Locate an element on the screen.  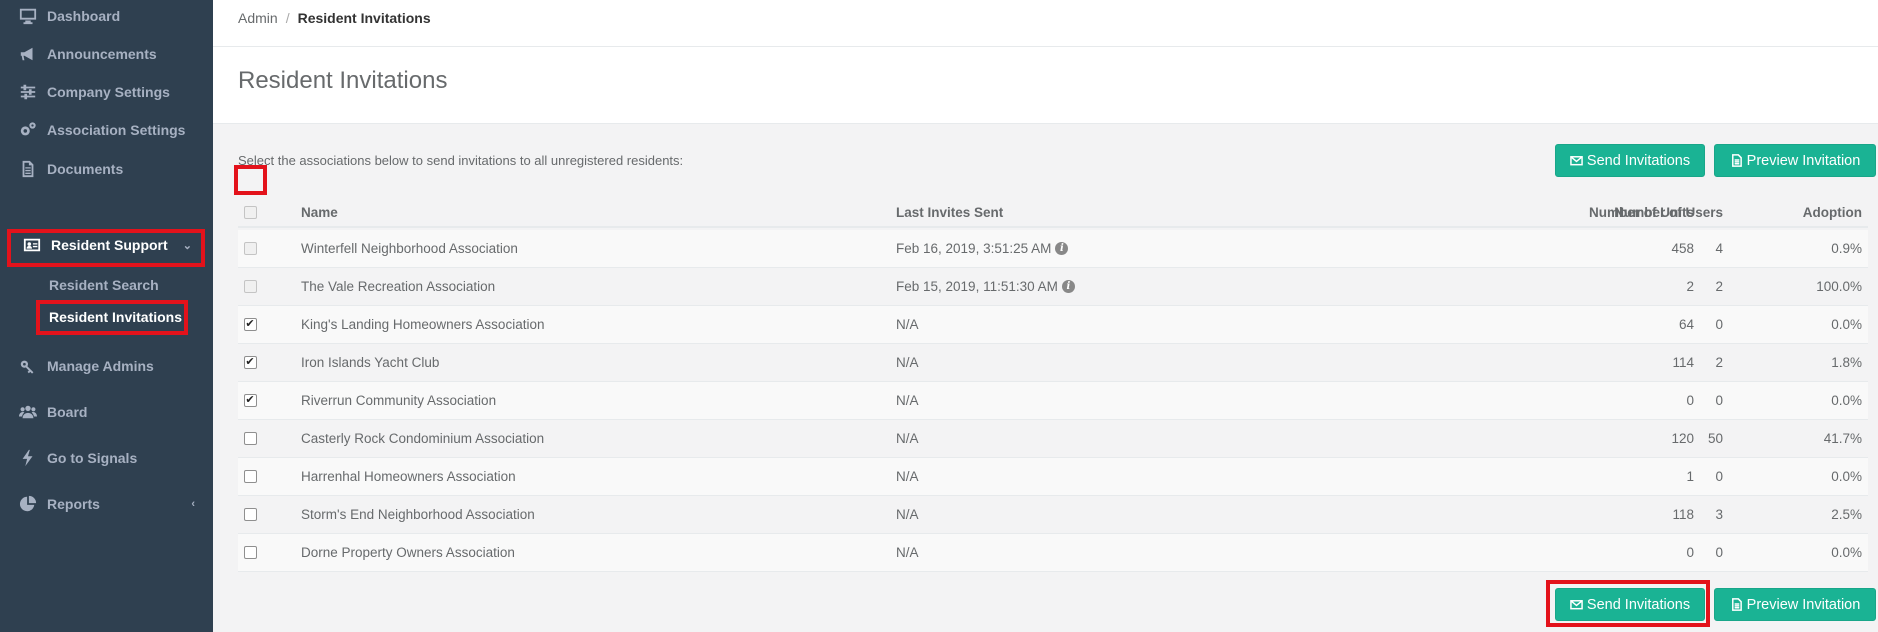
nav-company-settings-label: Company Settings is located at coordinates (108, 92).